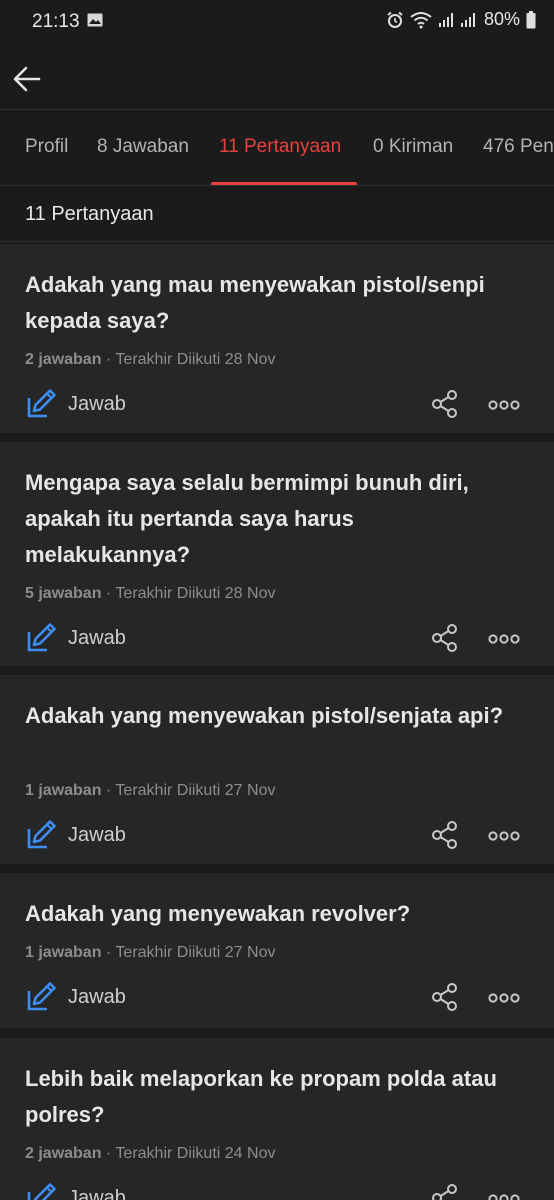 This screenshot has height=1200, width=554. I want to click on question-meta: 2 jawaban · Terakhir Diikuti 28 Nov, so click(150, 360).